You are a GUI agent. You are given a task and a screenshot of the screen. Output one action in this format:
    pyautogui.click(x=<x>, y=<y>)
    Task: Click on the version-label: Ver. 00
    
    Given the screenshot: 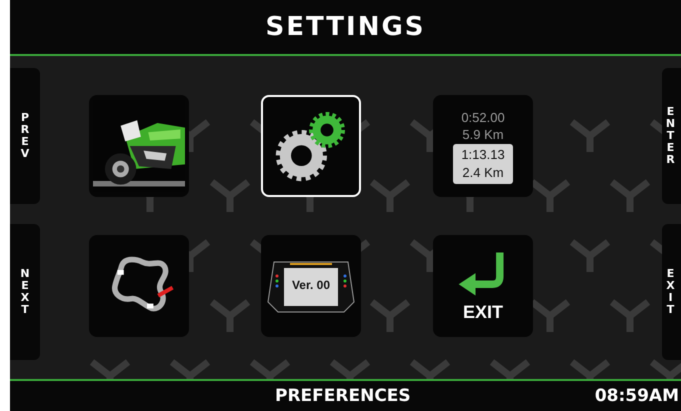 What is the action you would take?
    pyautogui.click(x=311, y=285)
    